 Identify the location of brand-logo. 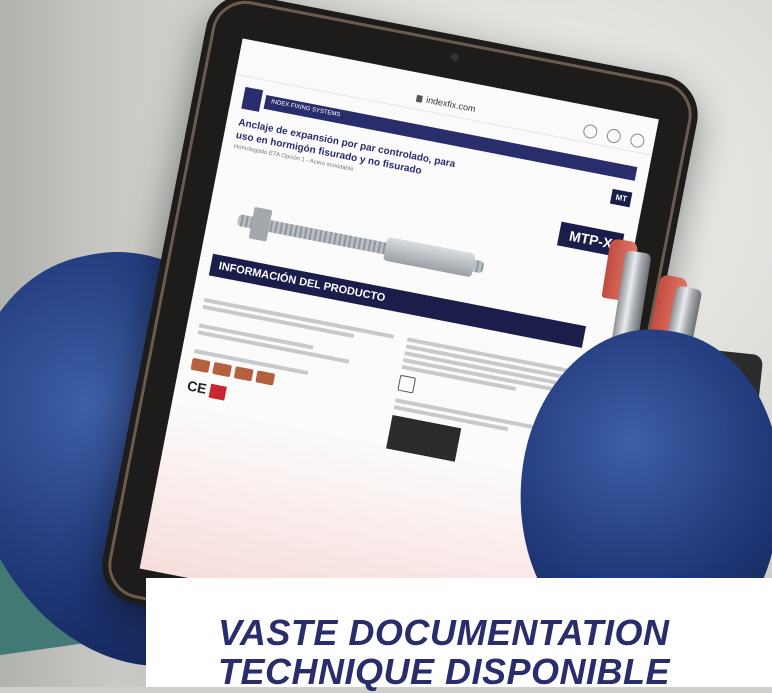
(252, 99).